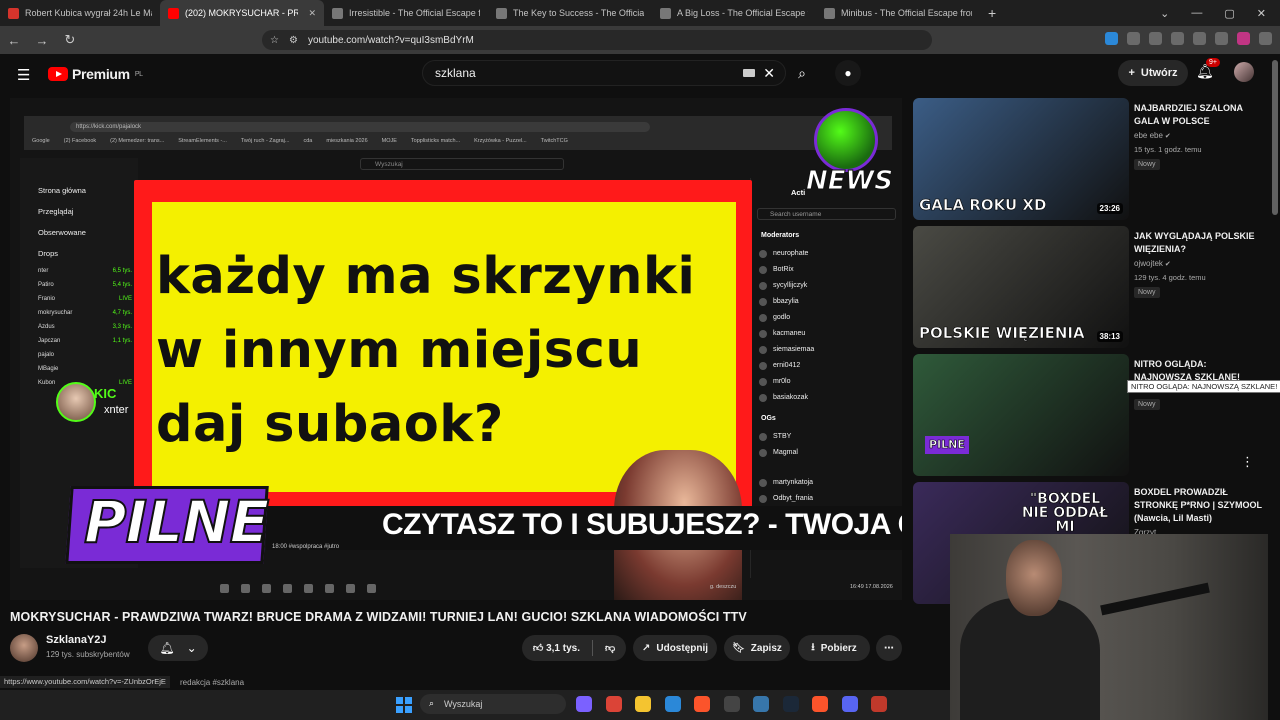  What do you see at coordinates (1153, 73) in the screenshot?
I see `create-button: + Utwórz` at bounding box center [1153, 73].